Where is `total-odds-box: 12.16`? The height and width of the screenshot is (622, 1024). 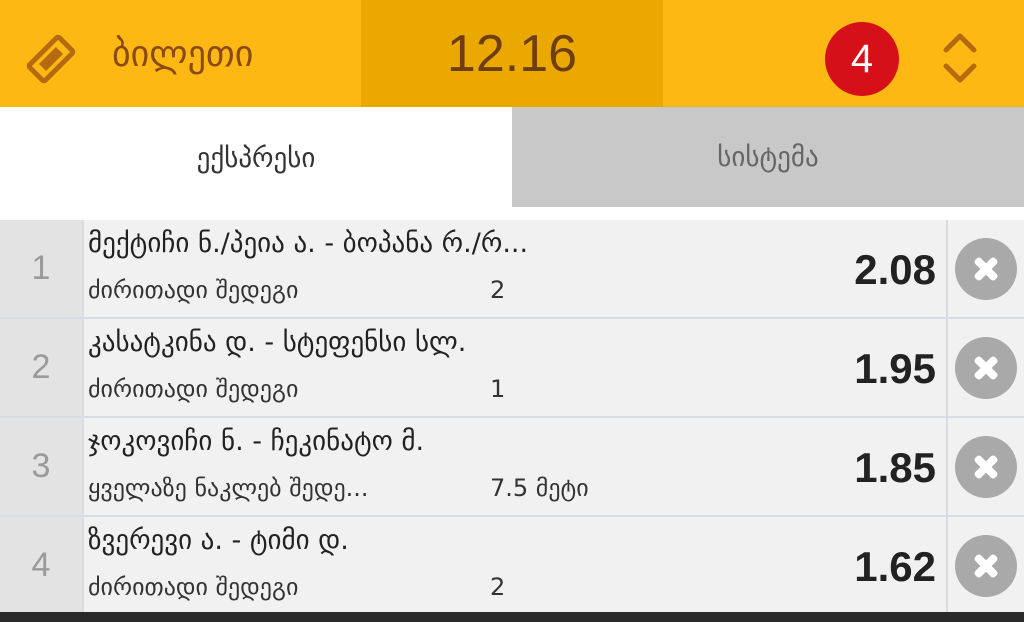 total-odds-box: 12.16 is located at coordinates (512, 53).